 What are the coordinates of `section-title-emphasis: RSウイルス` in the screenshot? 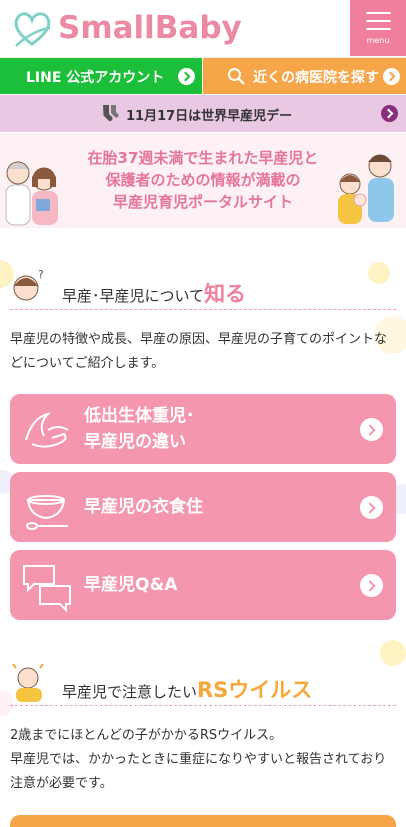 It's located at (255, 690).